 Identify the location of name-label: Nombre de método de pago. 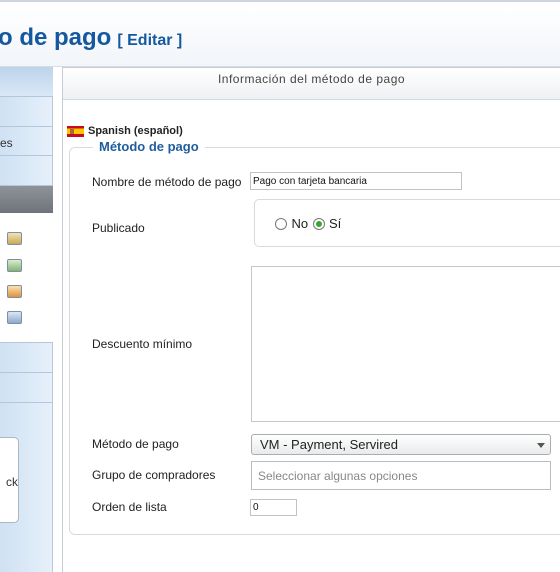
(167, 182).